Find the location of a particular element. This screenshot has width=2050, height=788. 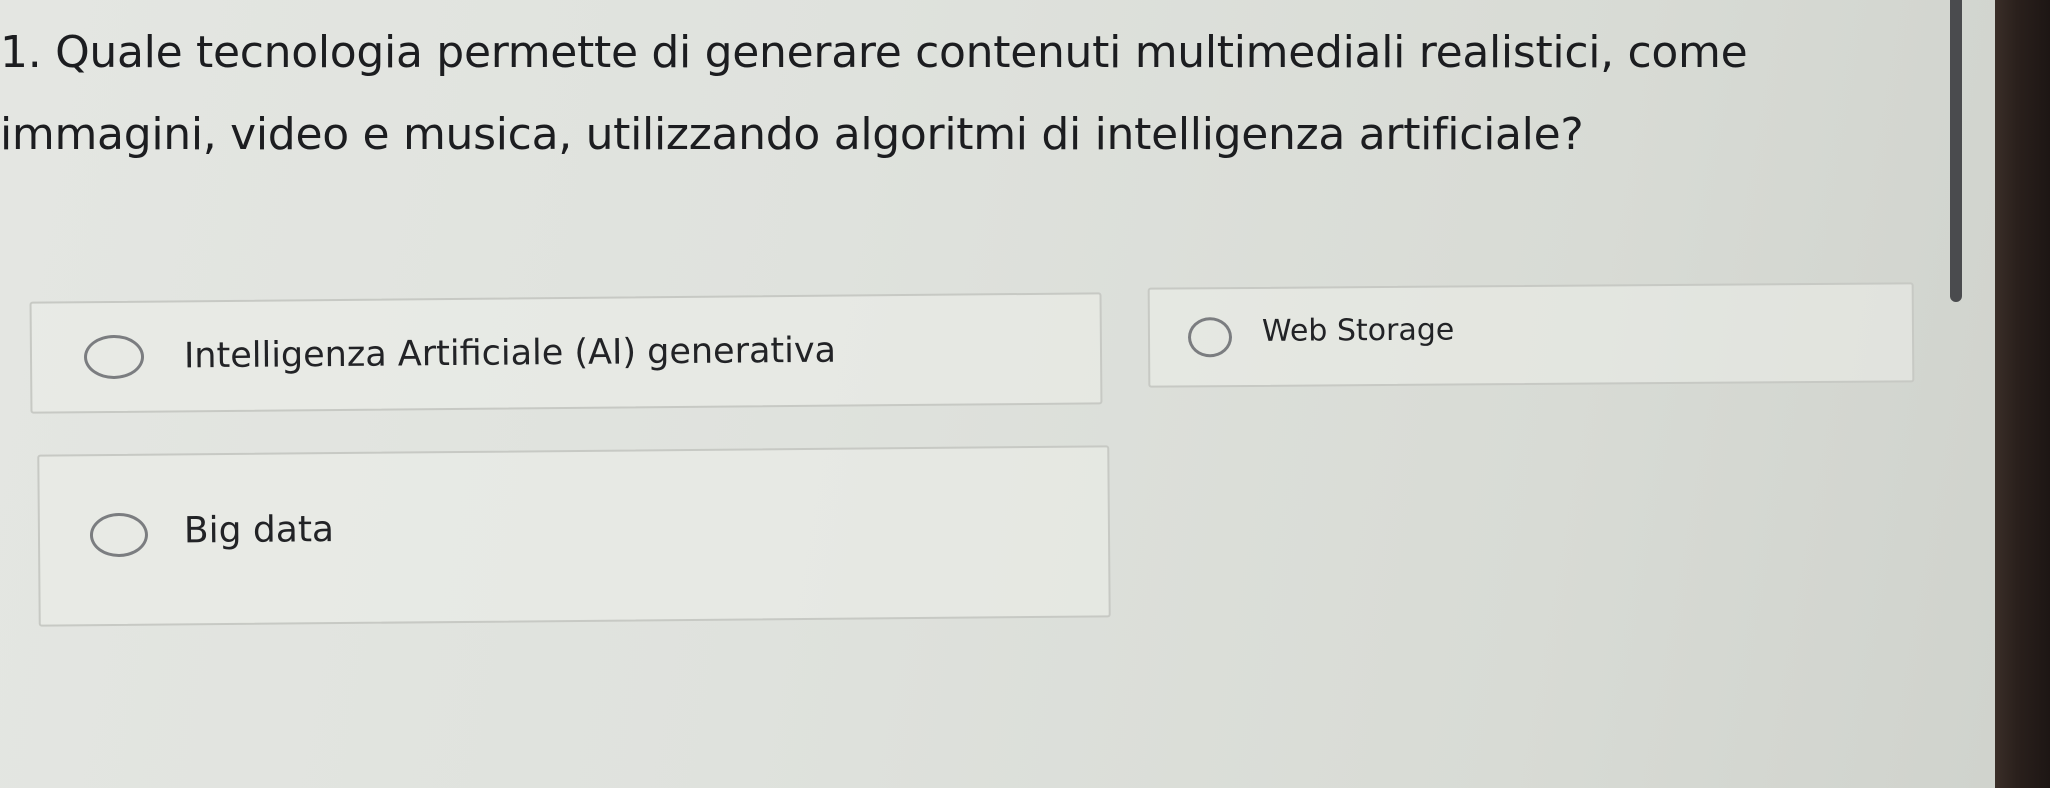

answer-option-label: Web Storage is located at coordinates (1358, 330).